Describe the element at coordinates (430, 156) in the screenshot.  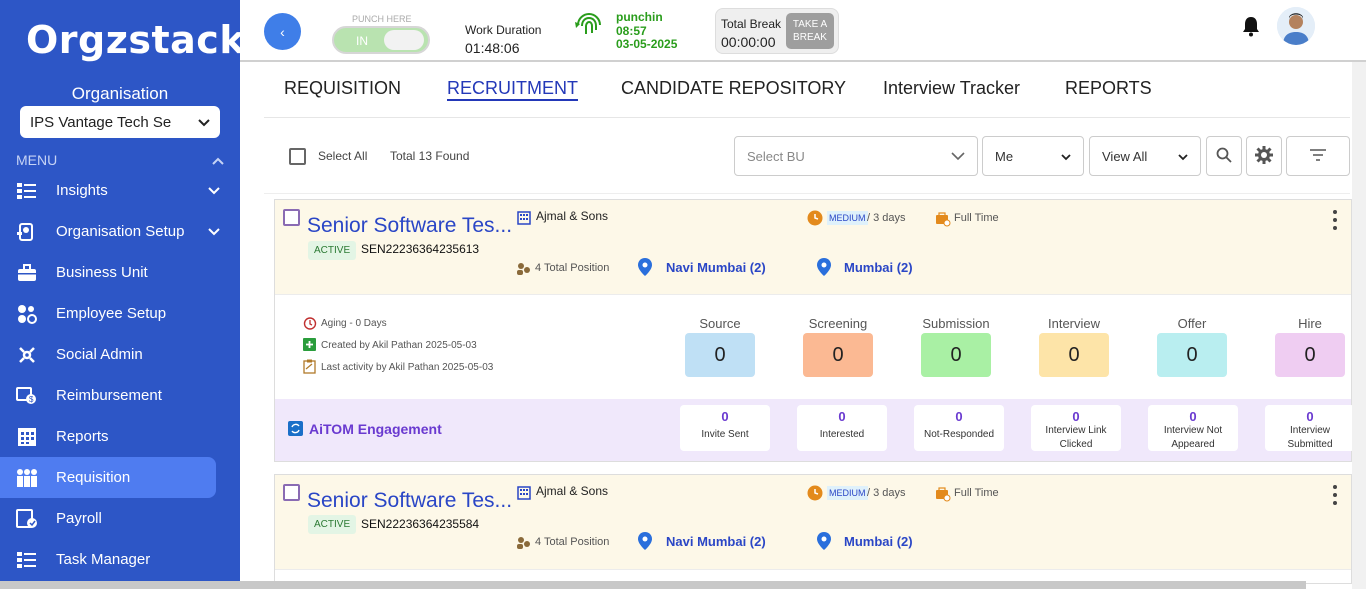
I see `total-found-label: Total 13 Found` at that location.